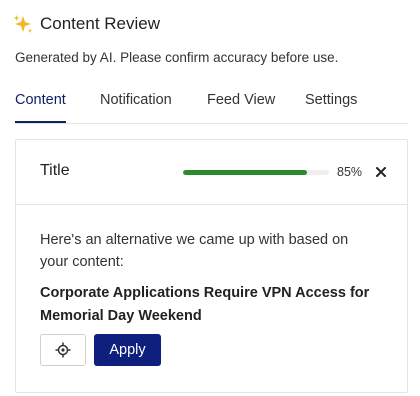 This screenshot has width=420, height=396. I want to click on confidence-percent: 85%, so click(350, 172).